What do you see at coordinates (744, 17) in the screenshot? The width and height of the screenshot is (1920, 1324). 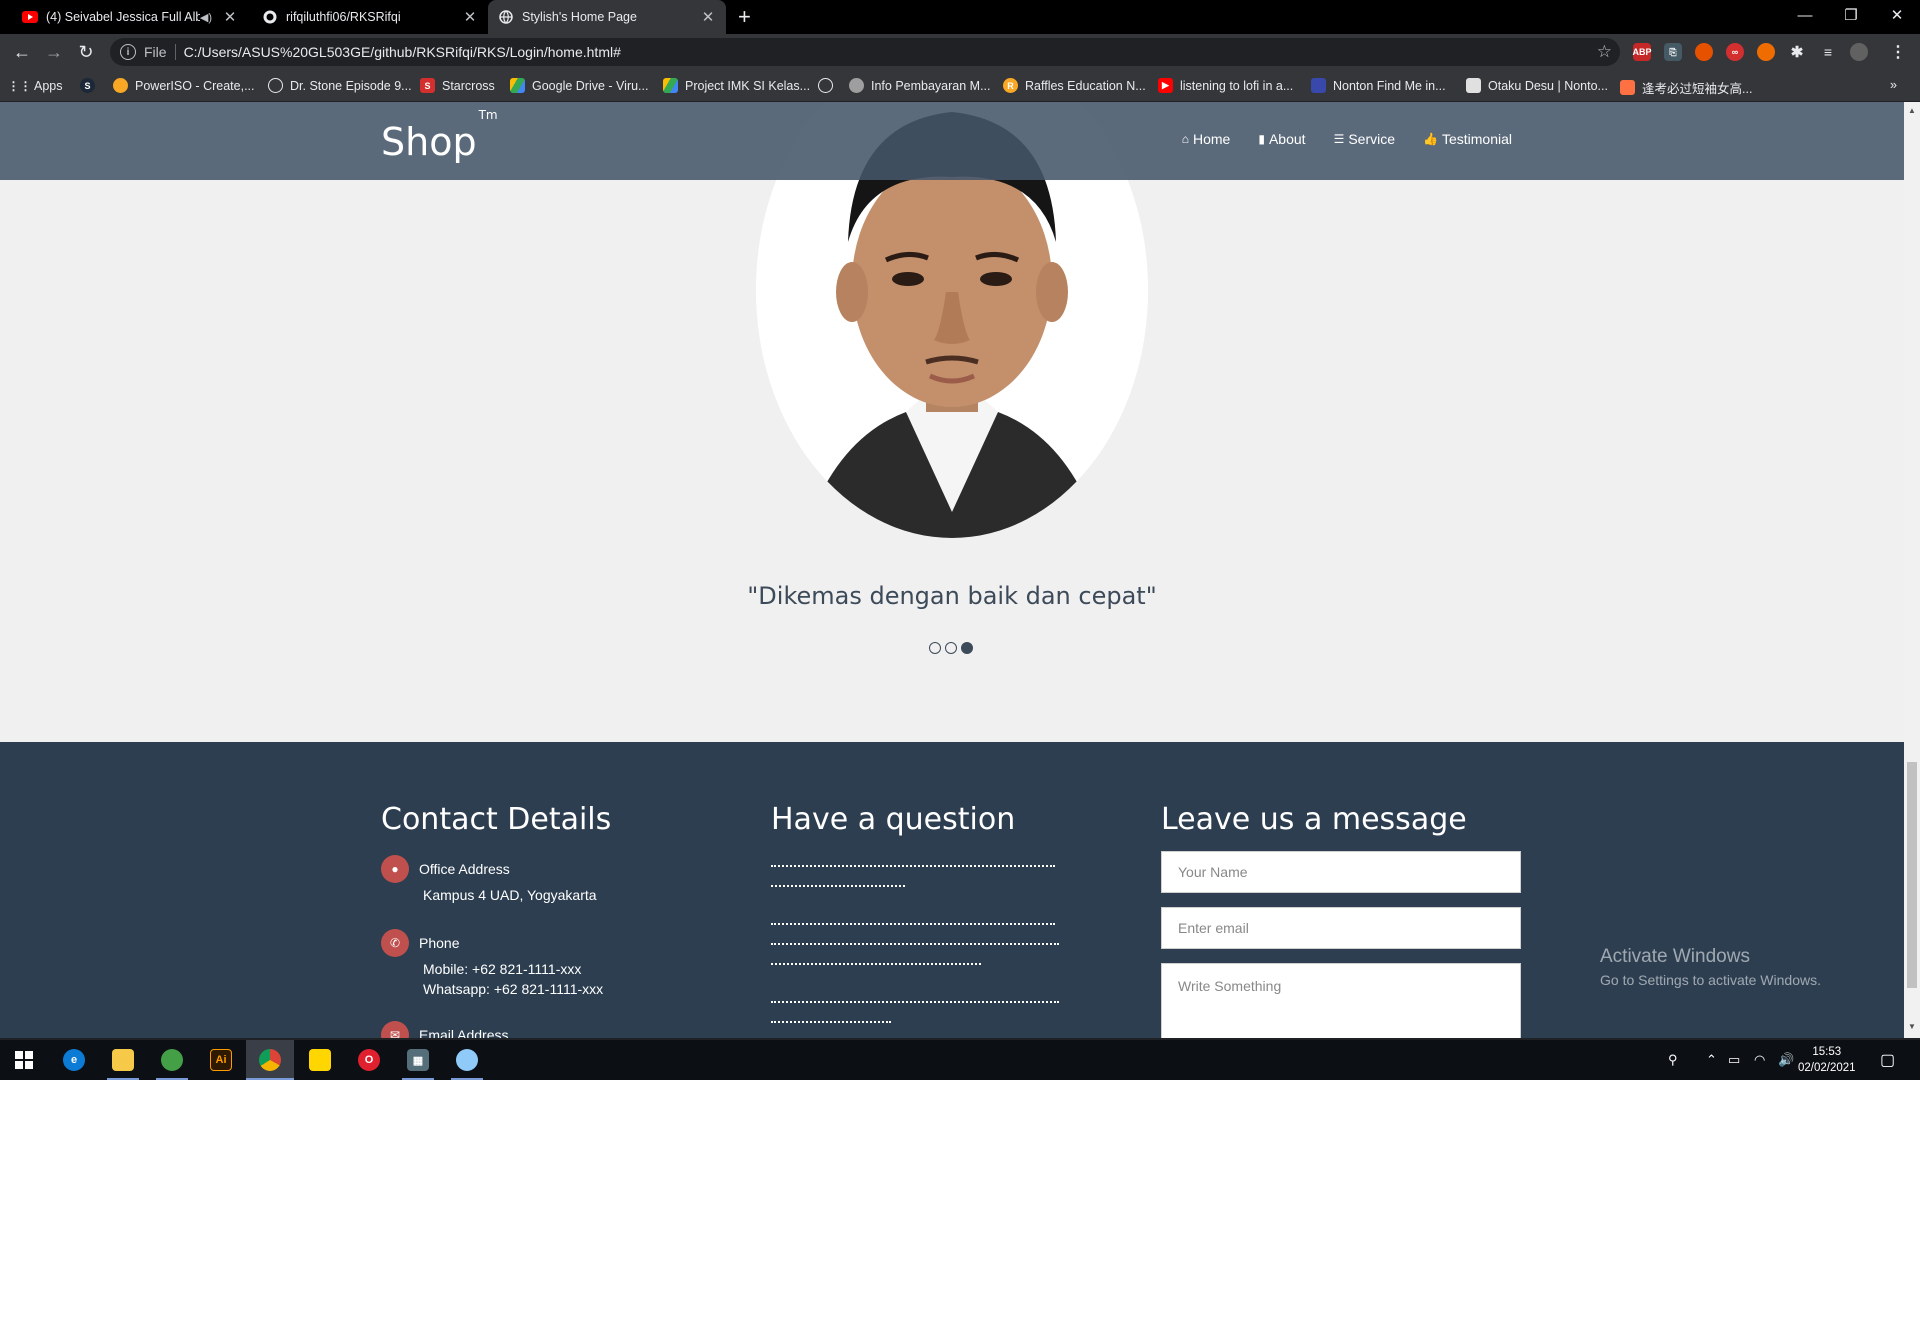 I see `new-tab-button: +` at bounding box center [744, 17].